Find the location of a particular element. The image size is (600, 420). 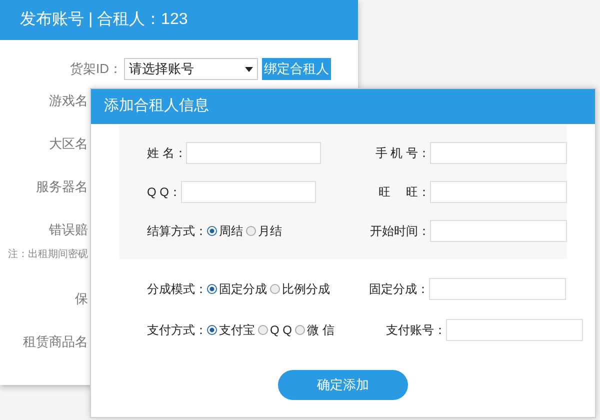

field-label: 固定分成： is located at coordinates (399, 289).